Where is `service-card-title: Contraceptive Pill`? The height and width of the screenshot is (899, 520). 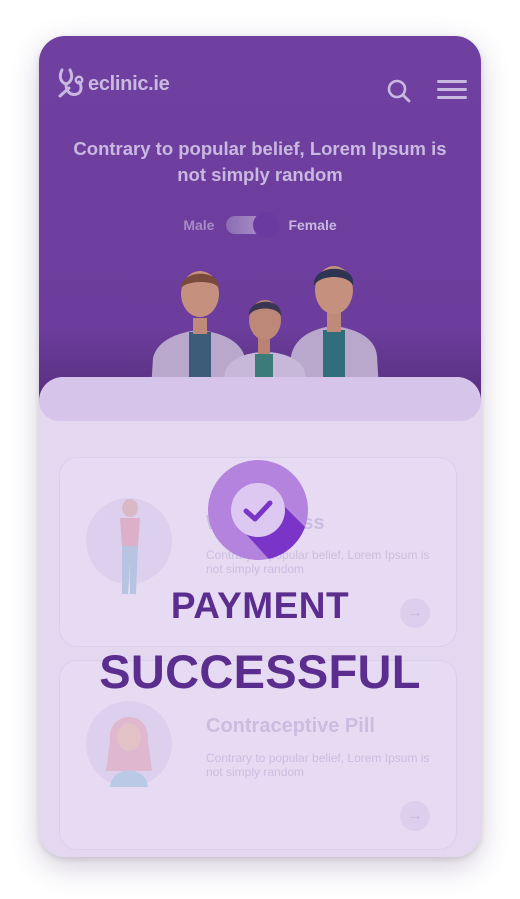
service-card-title: Contraceptive Pill is located at coordinates (290, 726).